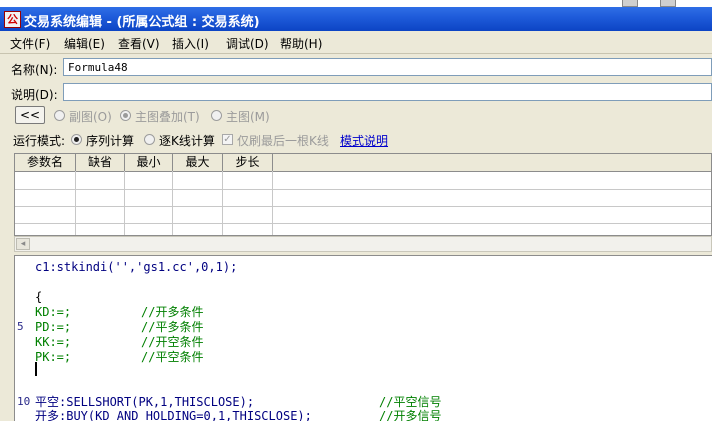  Describe the element at coordinates (20, 326) in the screenshot. I see `line-number: 5` at that location.